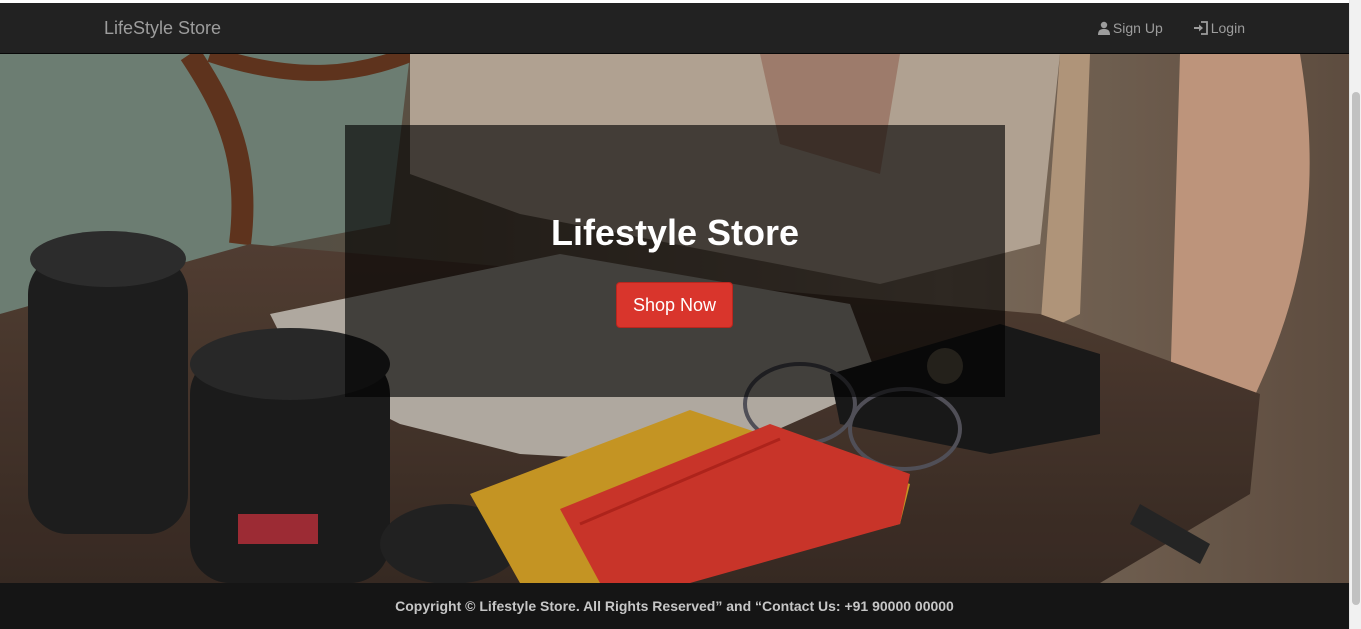 The image size is (1361, 629). I want to click on page-scrollbar, so click(1355, 314).